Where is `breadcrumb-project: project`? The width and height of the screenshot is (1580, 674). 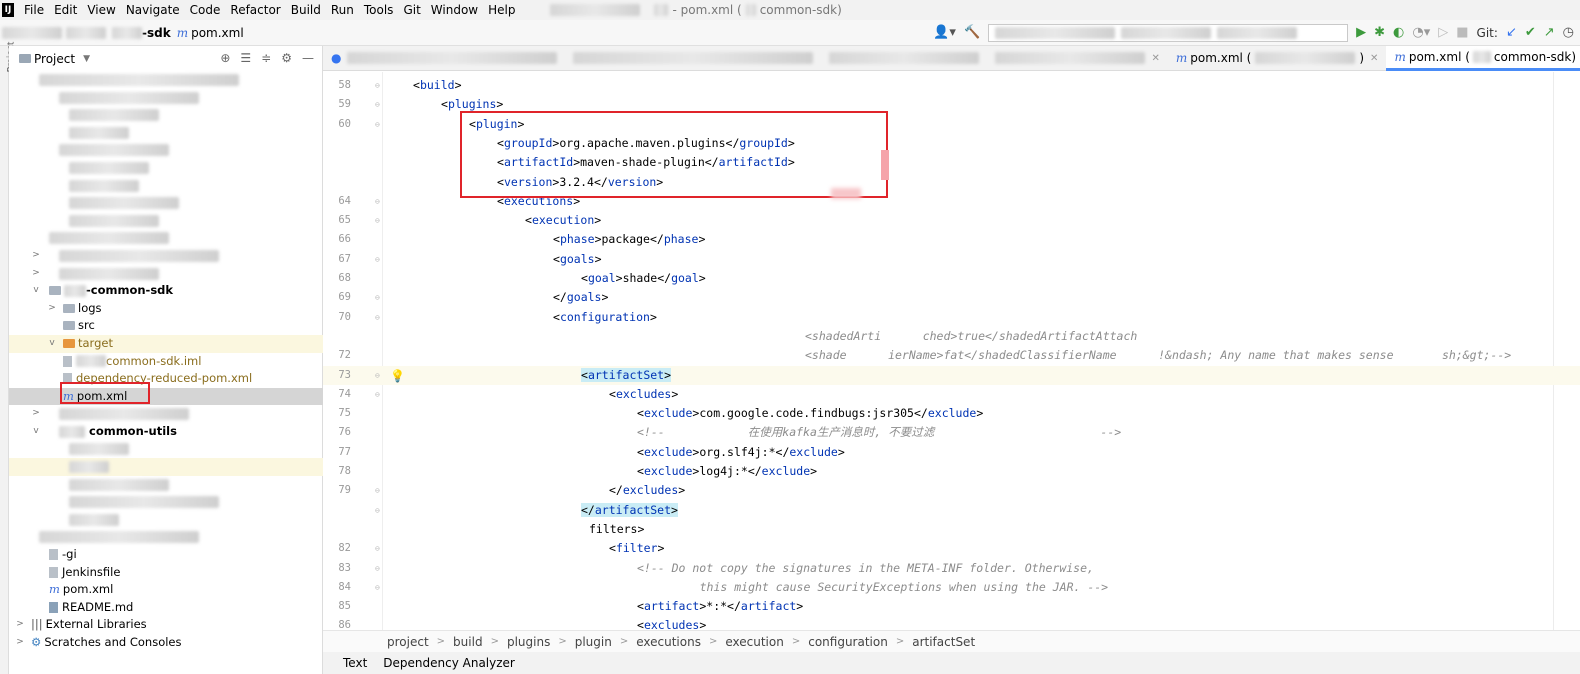 breadcrumb-project: project is located at coordinates (408, 642).